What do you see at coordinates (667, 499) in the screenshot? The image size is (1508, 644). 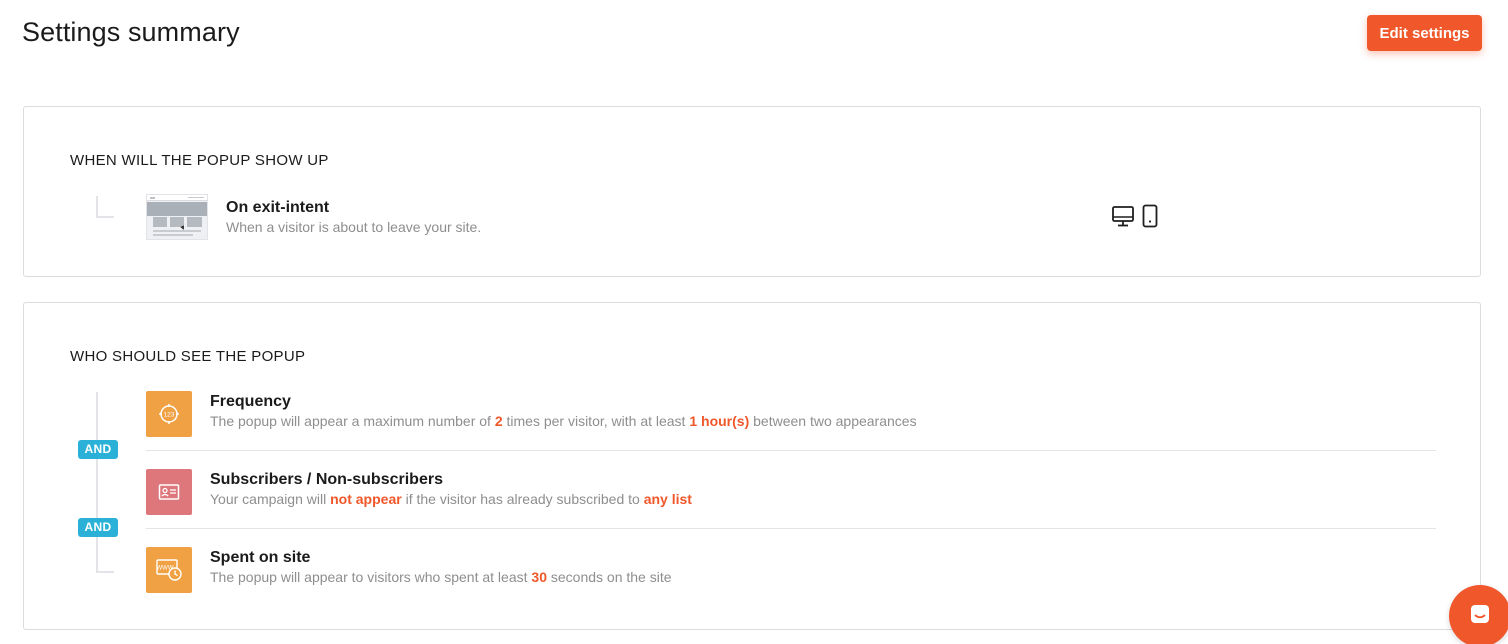 I see `rule-value: any list` at bounding box center [667, 499].